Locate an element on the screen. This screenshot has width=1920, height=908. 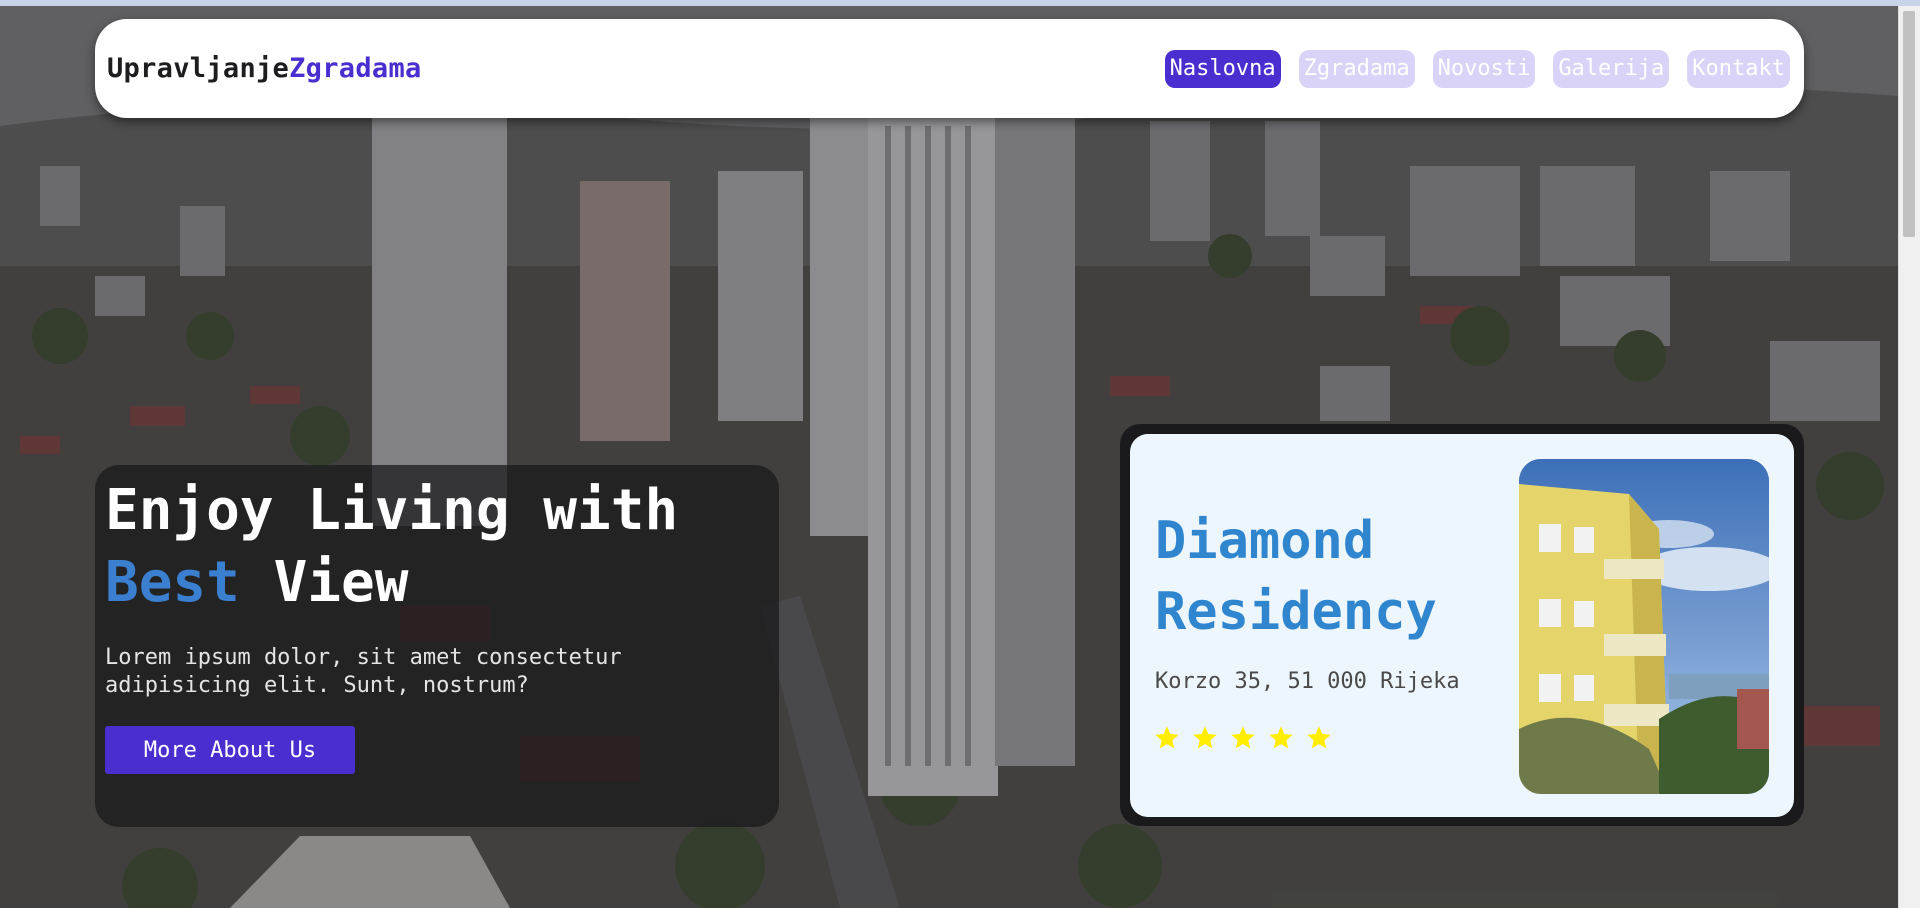
nav-item-zgradama: Zgradama is located at coordinates (1356, 68).